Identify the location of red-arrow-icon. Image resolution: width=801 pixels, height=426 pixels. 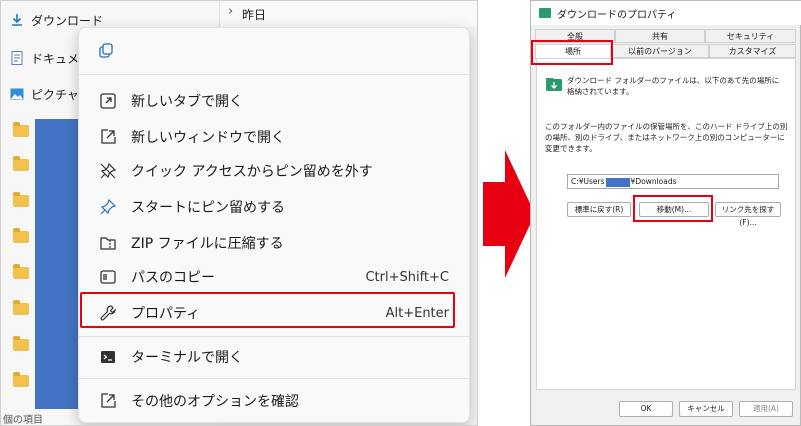
(509, 216).